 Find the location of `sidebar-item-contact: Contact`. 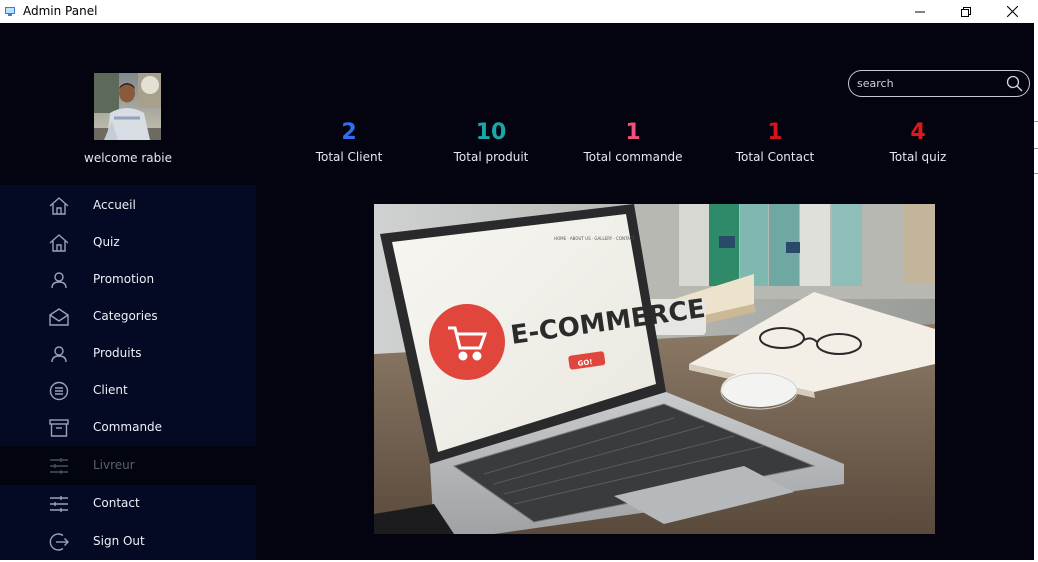

sidebar-item-contact: Contact is located at coordinates (128, 503).